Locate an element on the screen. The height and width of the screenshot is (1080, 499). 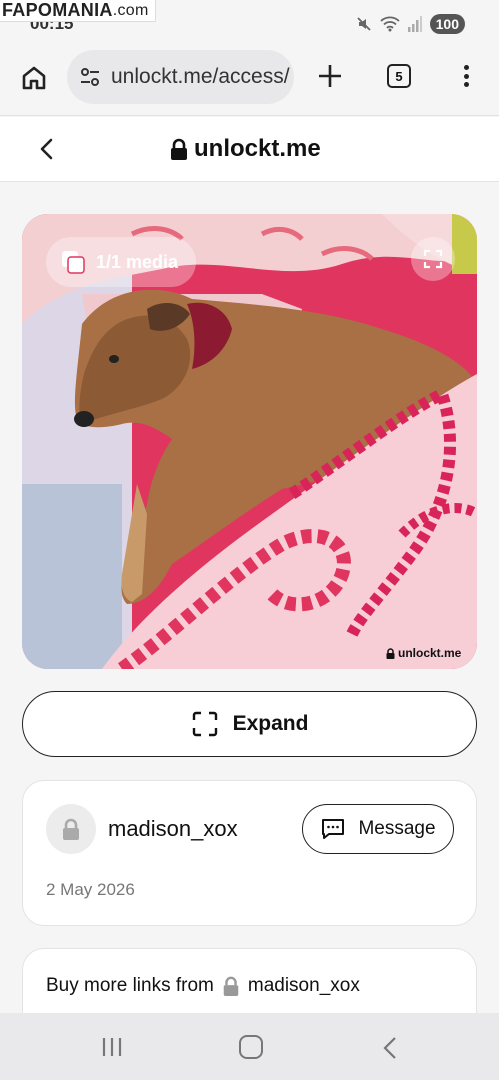
media-count-label: 1/1 media is located at coordinates (137, 261).